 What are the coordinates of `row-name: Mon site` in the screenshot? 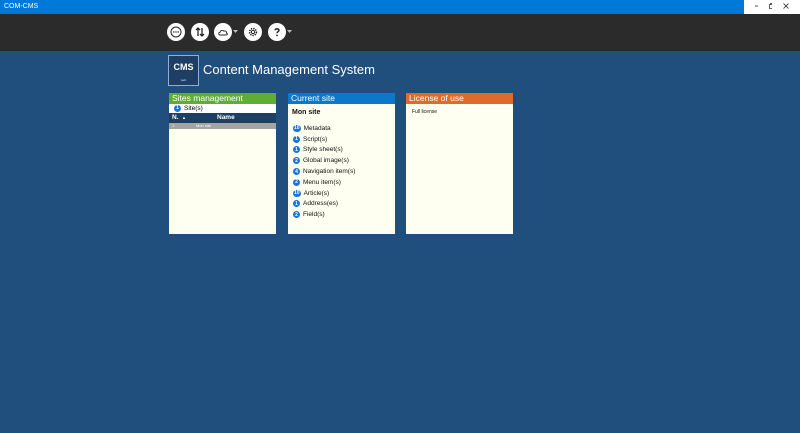 It's located at (204, 125).